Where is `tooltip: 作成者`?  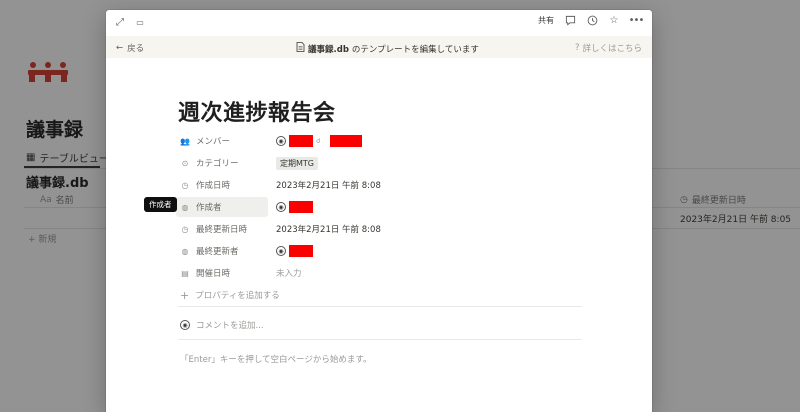 tooltip: 作成者 is located at coordinates (160, 204).